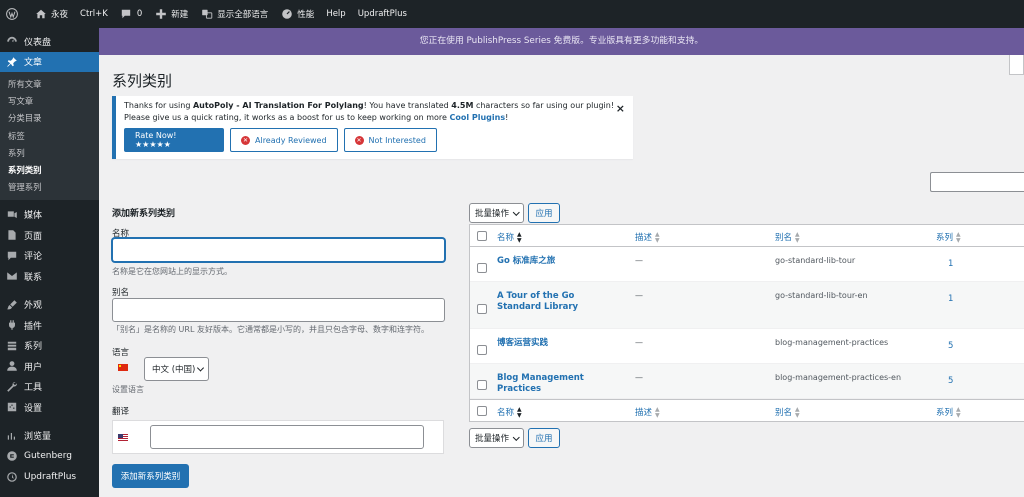  What do you see at coordinates (49, 235) in the screenshot?
I see `sidebar-item-page: 页面` at bounding box center [49, 235].